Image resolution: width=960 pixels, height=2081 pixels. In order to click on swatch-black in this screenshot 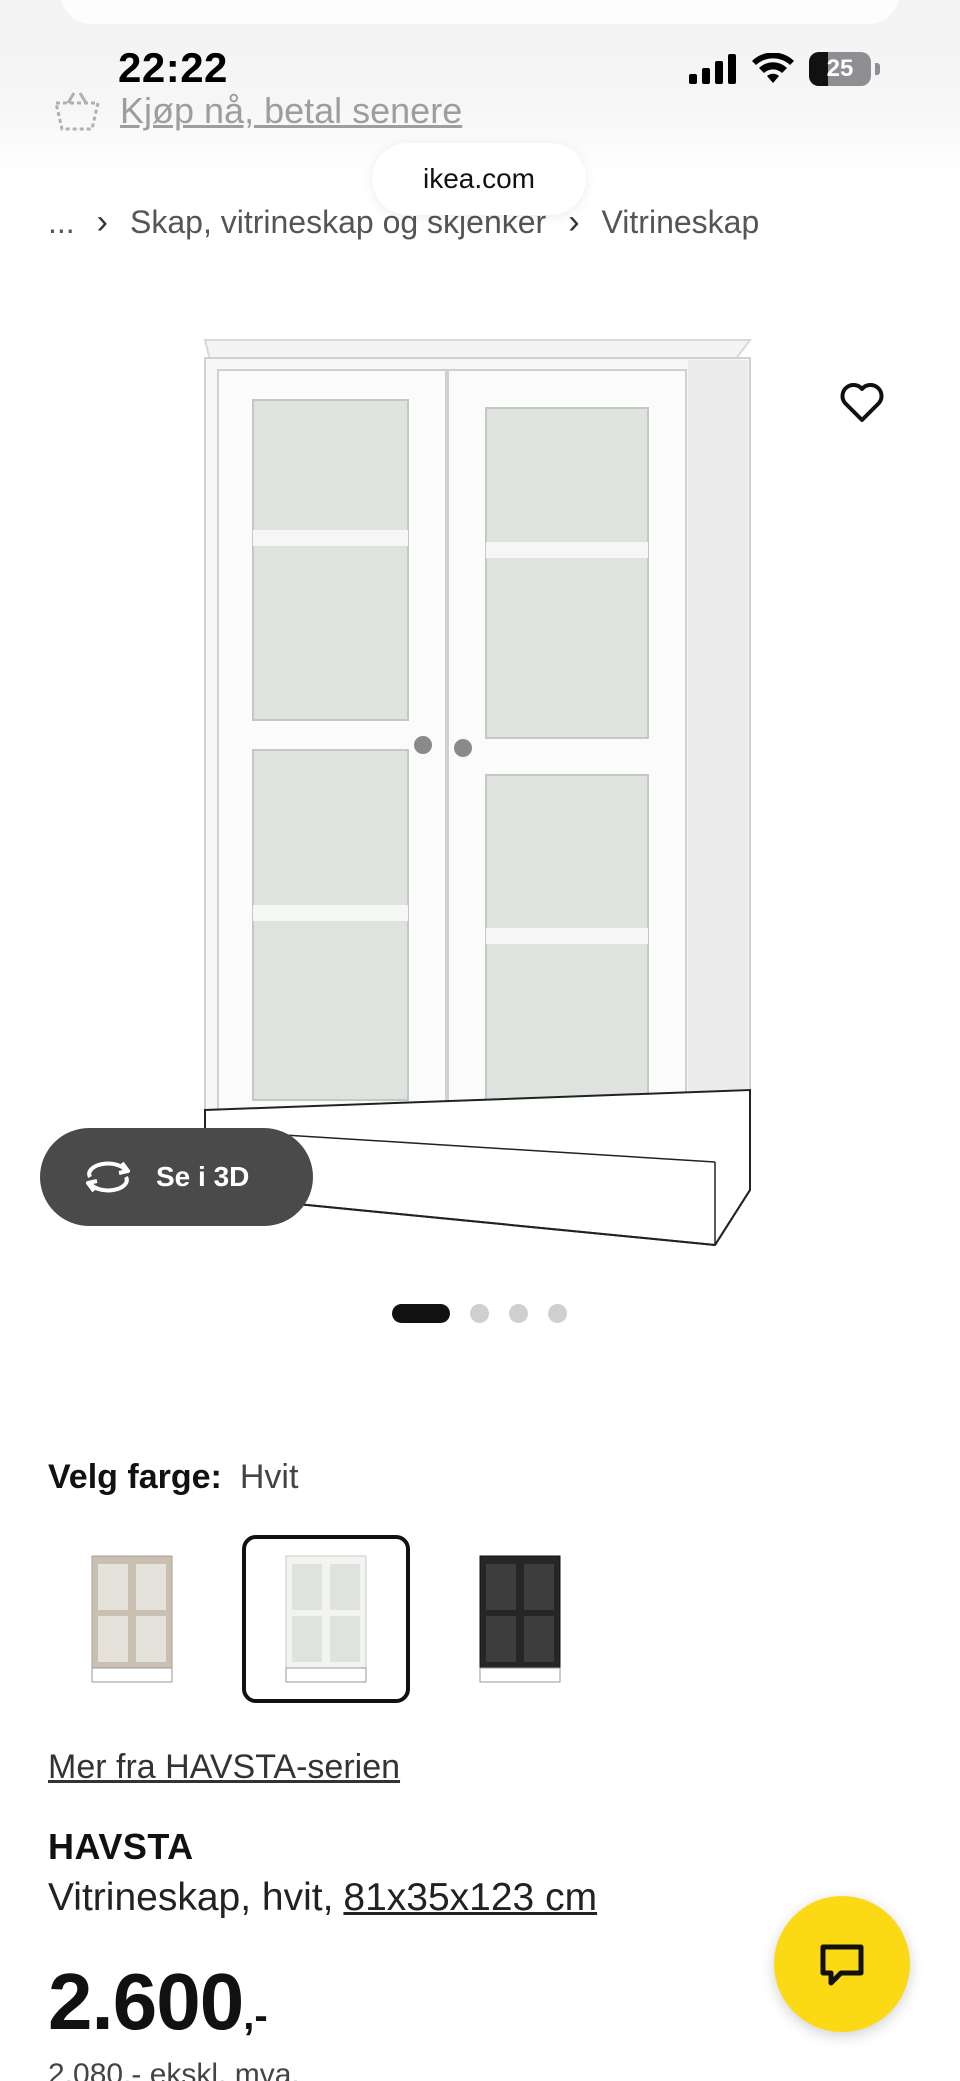, I will do `click(520, 1619)`.